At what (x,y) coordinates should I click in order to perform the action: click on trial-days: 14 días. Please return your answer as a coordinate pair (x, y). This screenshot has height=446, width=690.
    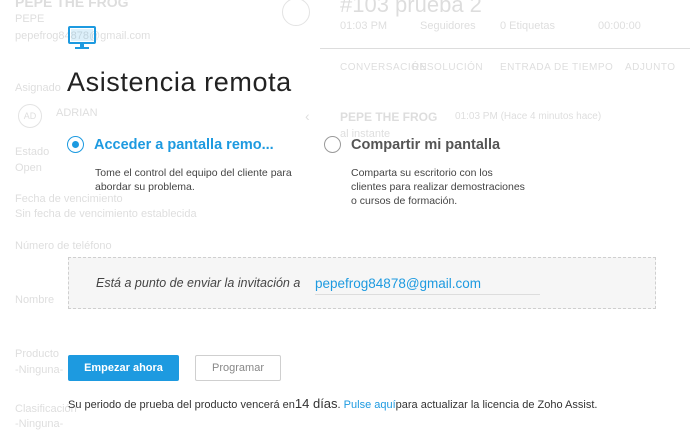
    Looking at the image, I should click on (316, 403).